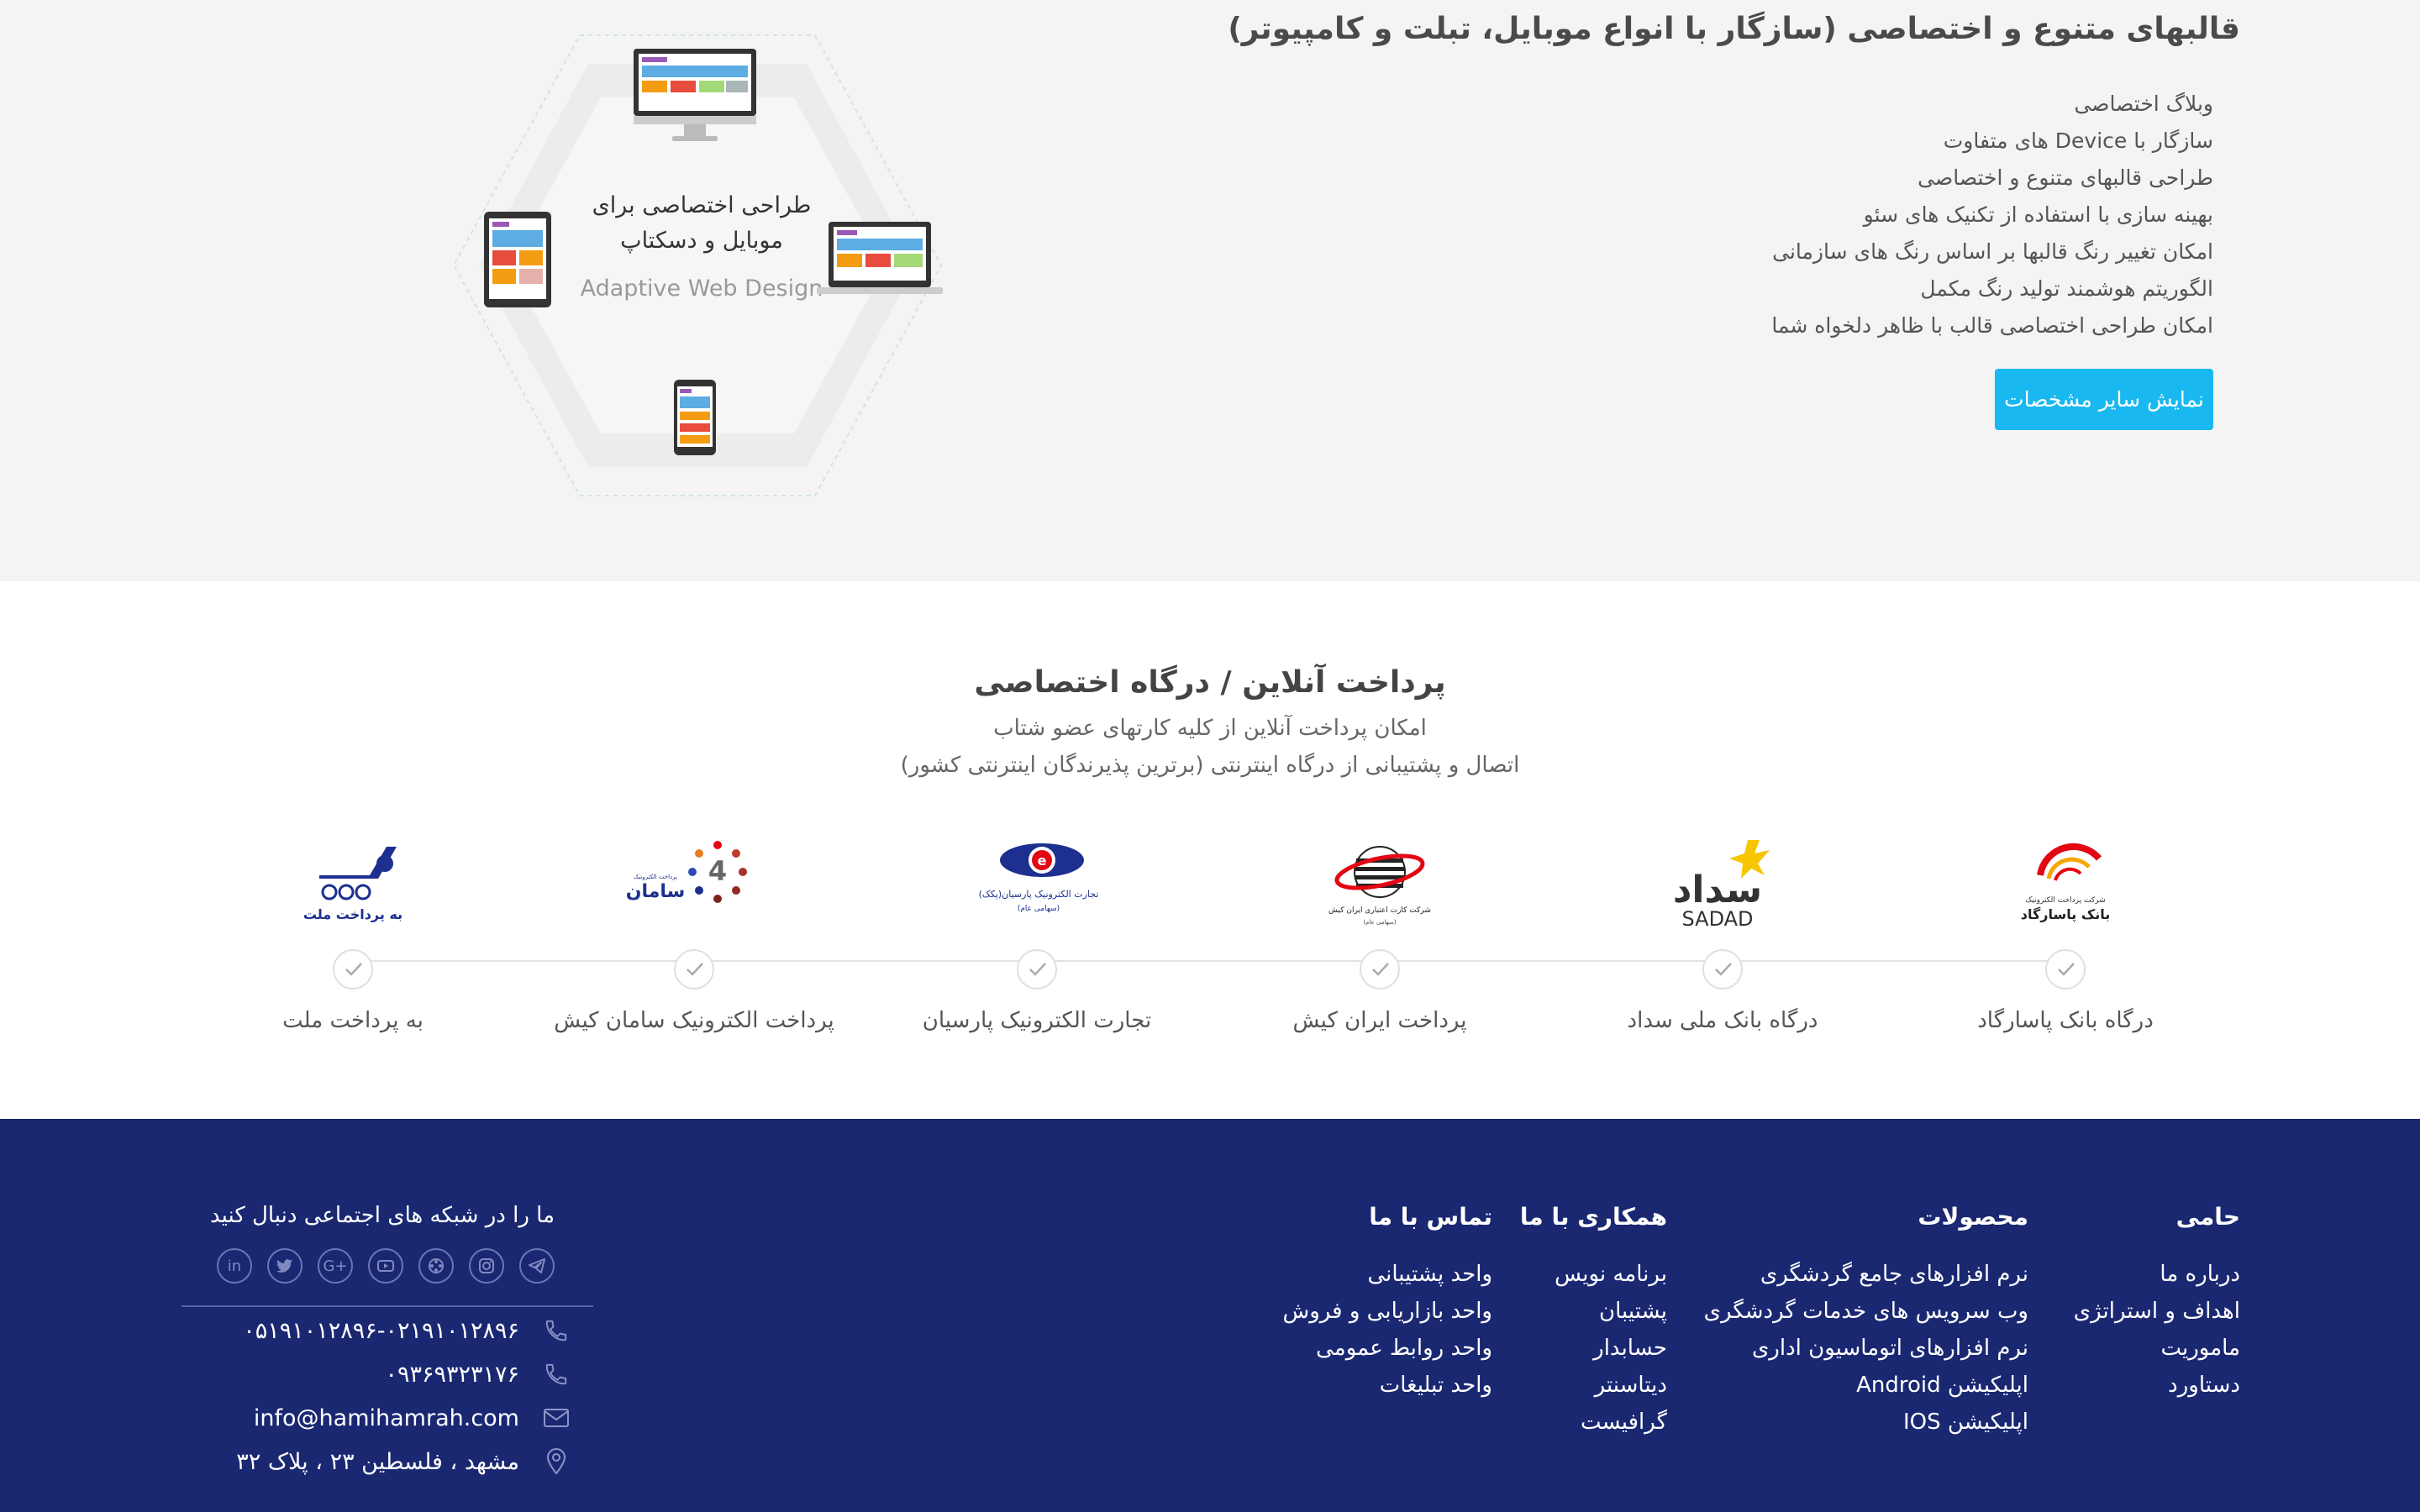 This screenshot has width=2420, height=1512. I want to click on samankish-logo-text: سامان, so click(656, 891).